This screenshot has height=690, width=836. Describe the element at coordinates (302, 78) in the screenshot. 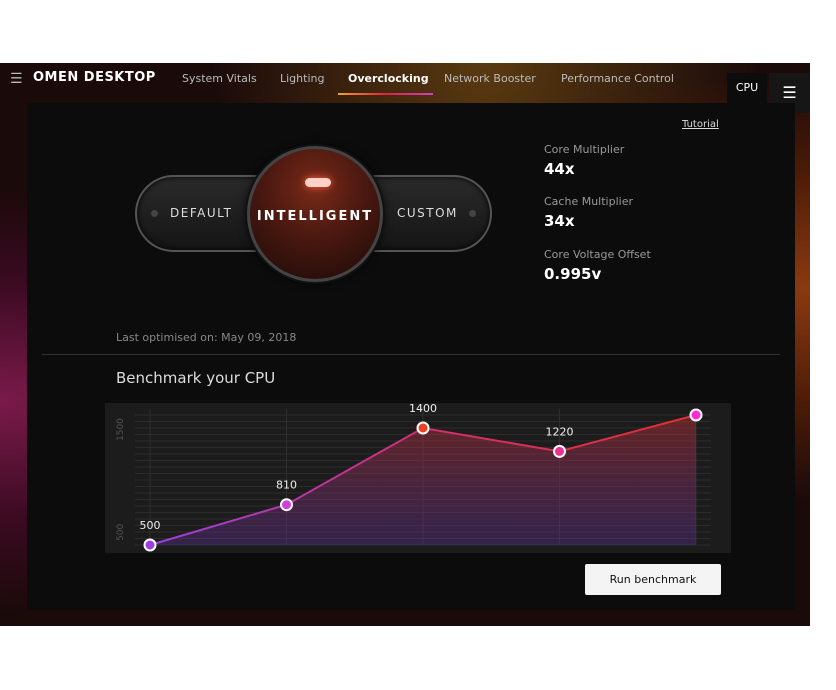

I see `tab-lighting: Lighting` at that location.